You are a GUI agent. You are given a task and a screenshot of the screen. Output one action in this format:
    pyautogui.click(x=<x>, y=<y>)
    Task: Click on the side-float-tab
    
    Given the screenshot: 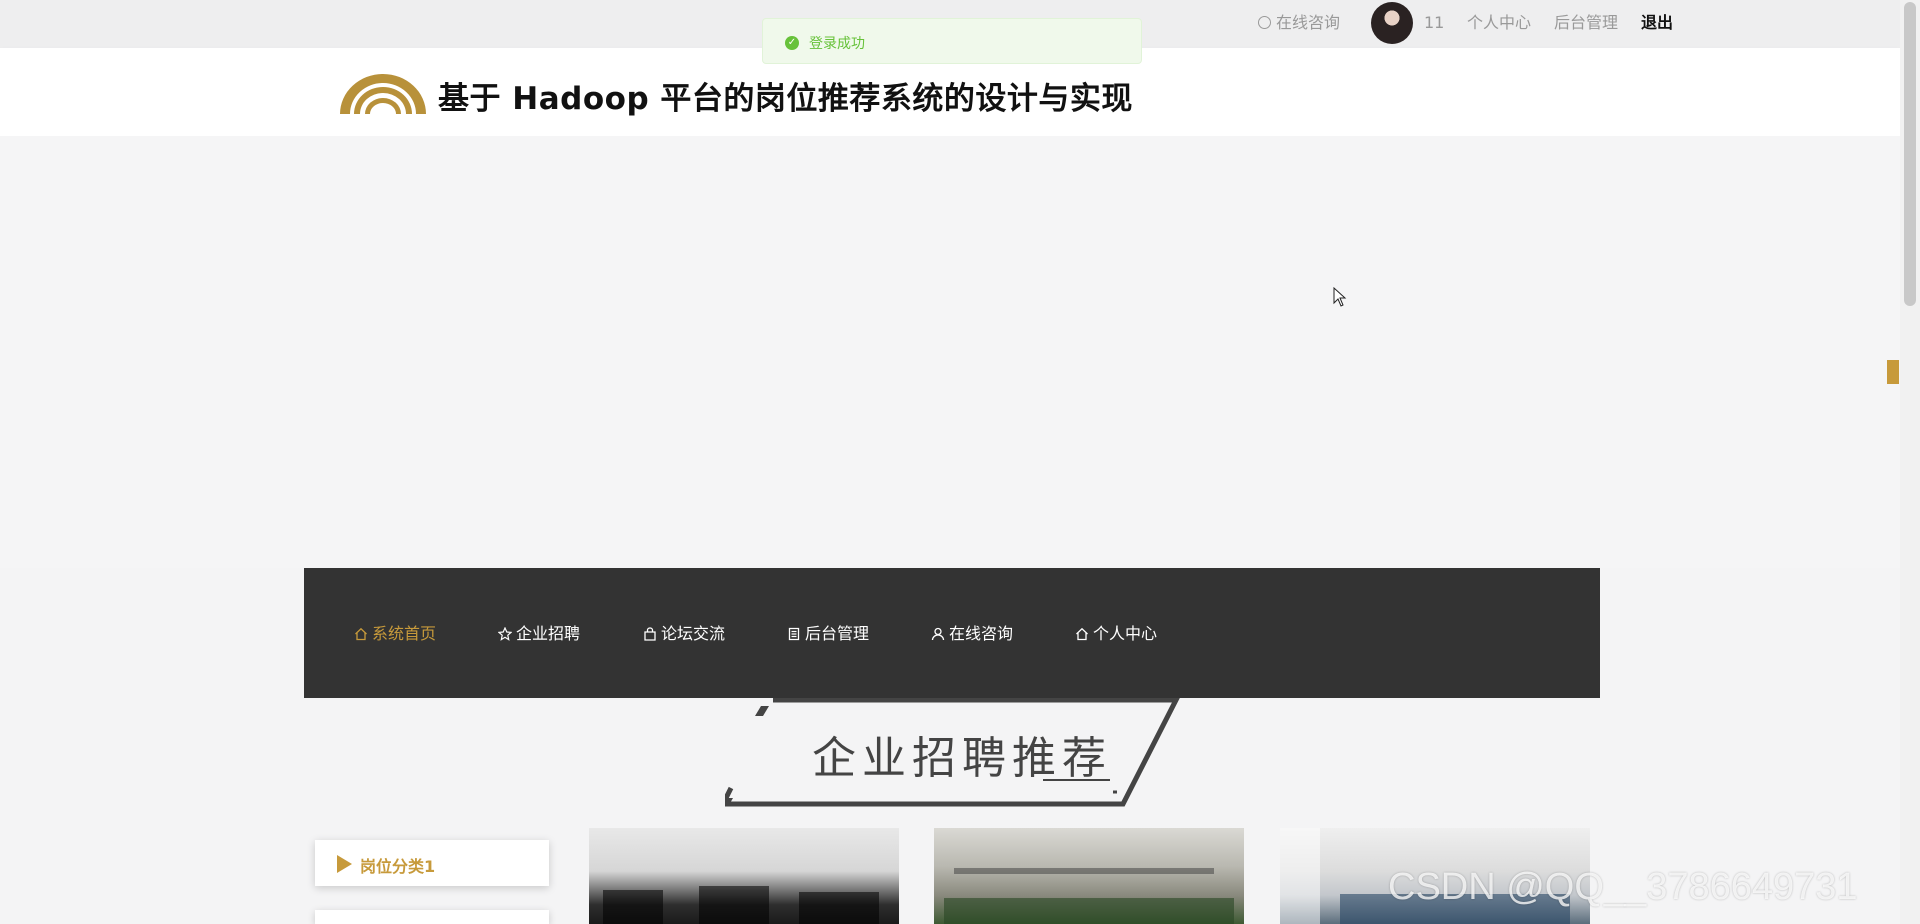 What is the action you would take?
    pyautogui.click(x=1893, y=372)
    